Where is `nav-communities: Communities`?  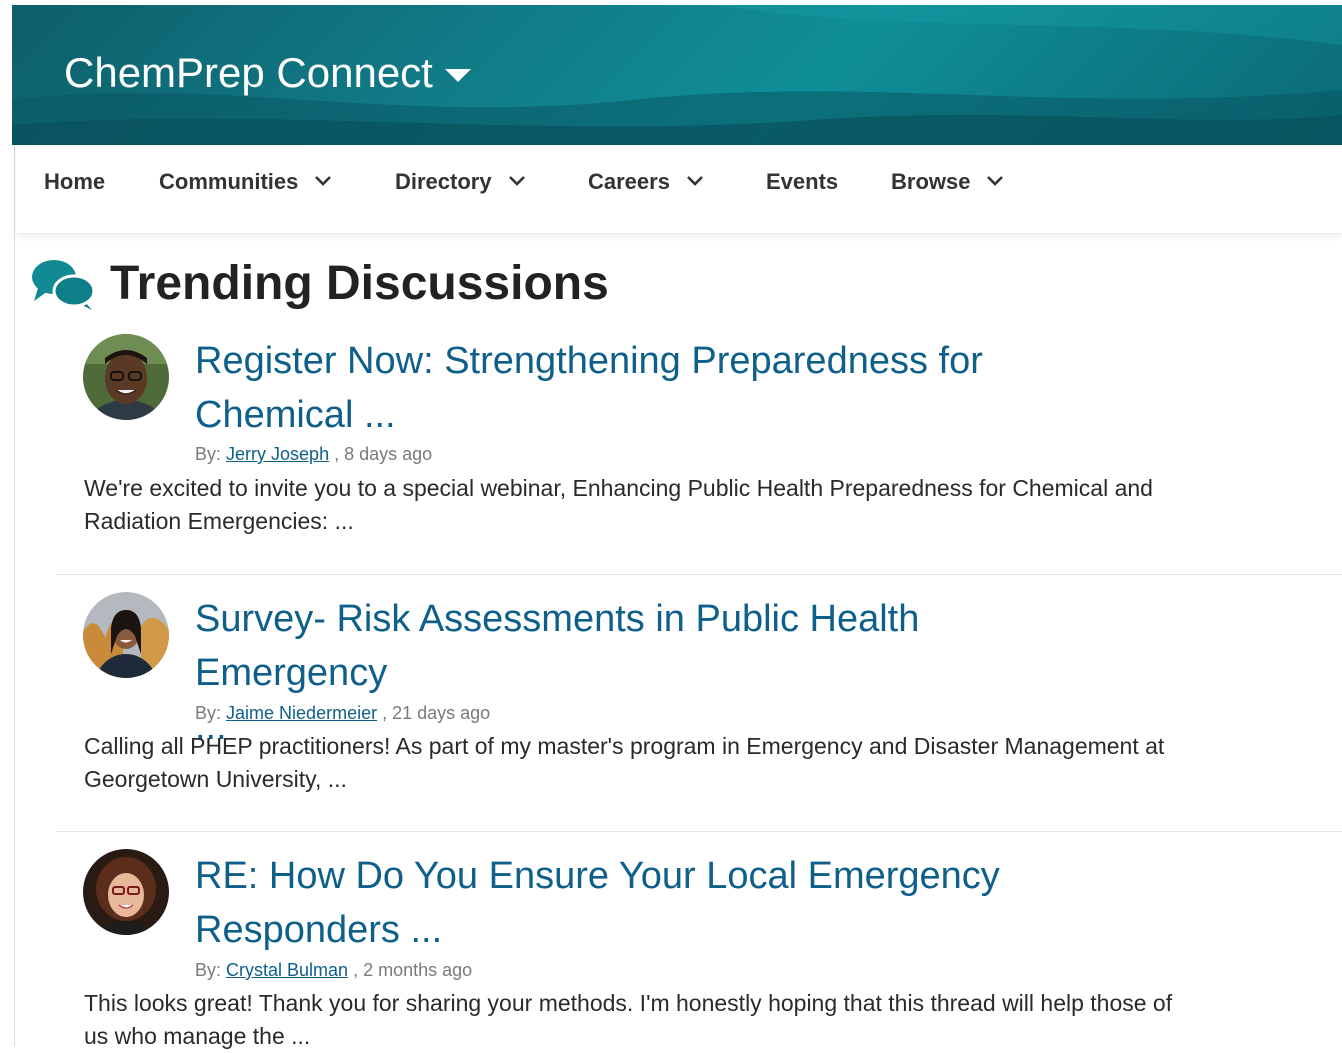 nav-communities: Communities is located at coordinates (245, 182).